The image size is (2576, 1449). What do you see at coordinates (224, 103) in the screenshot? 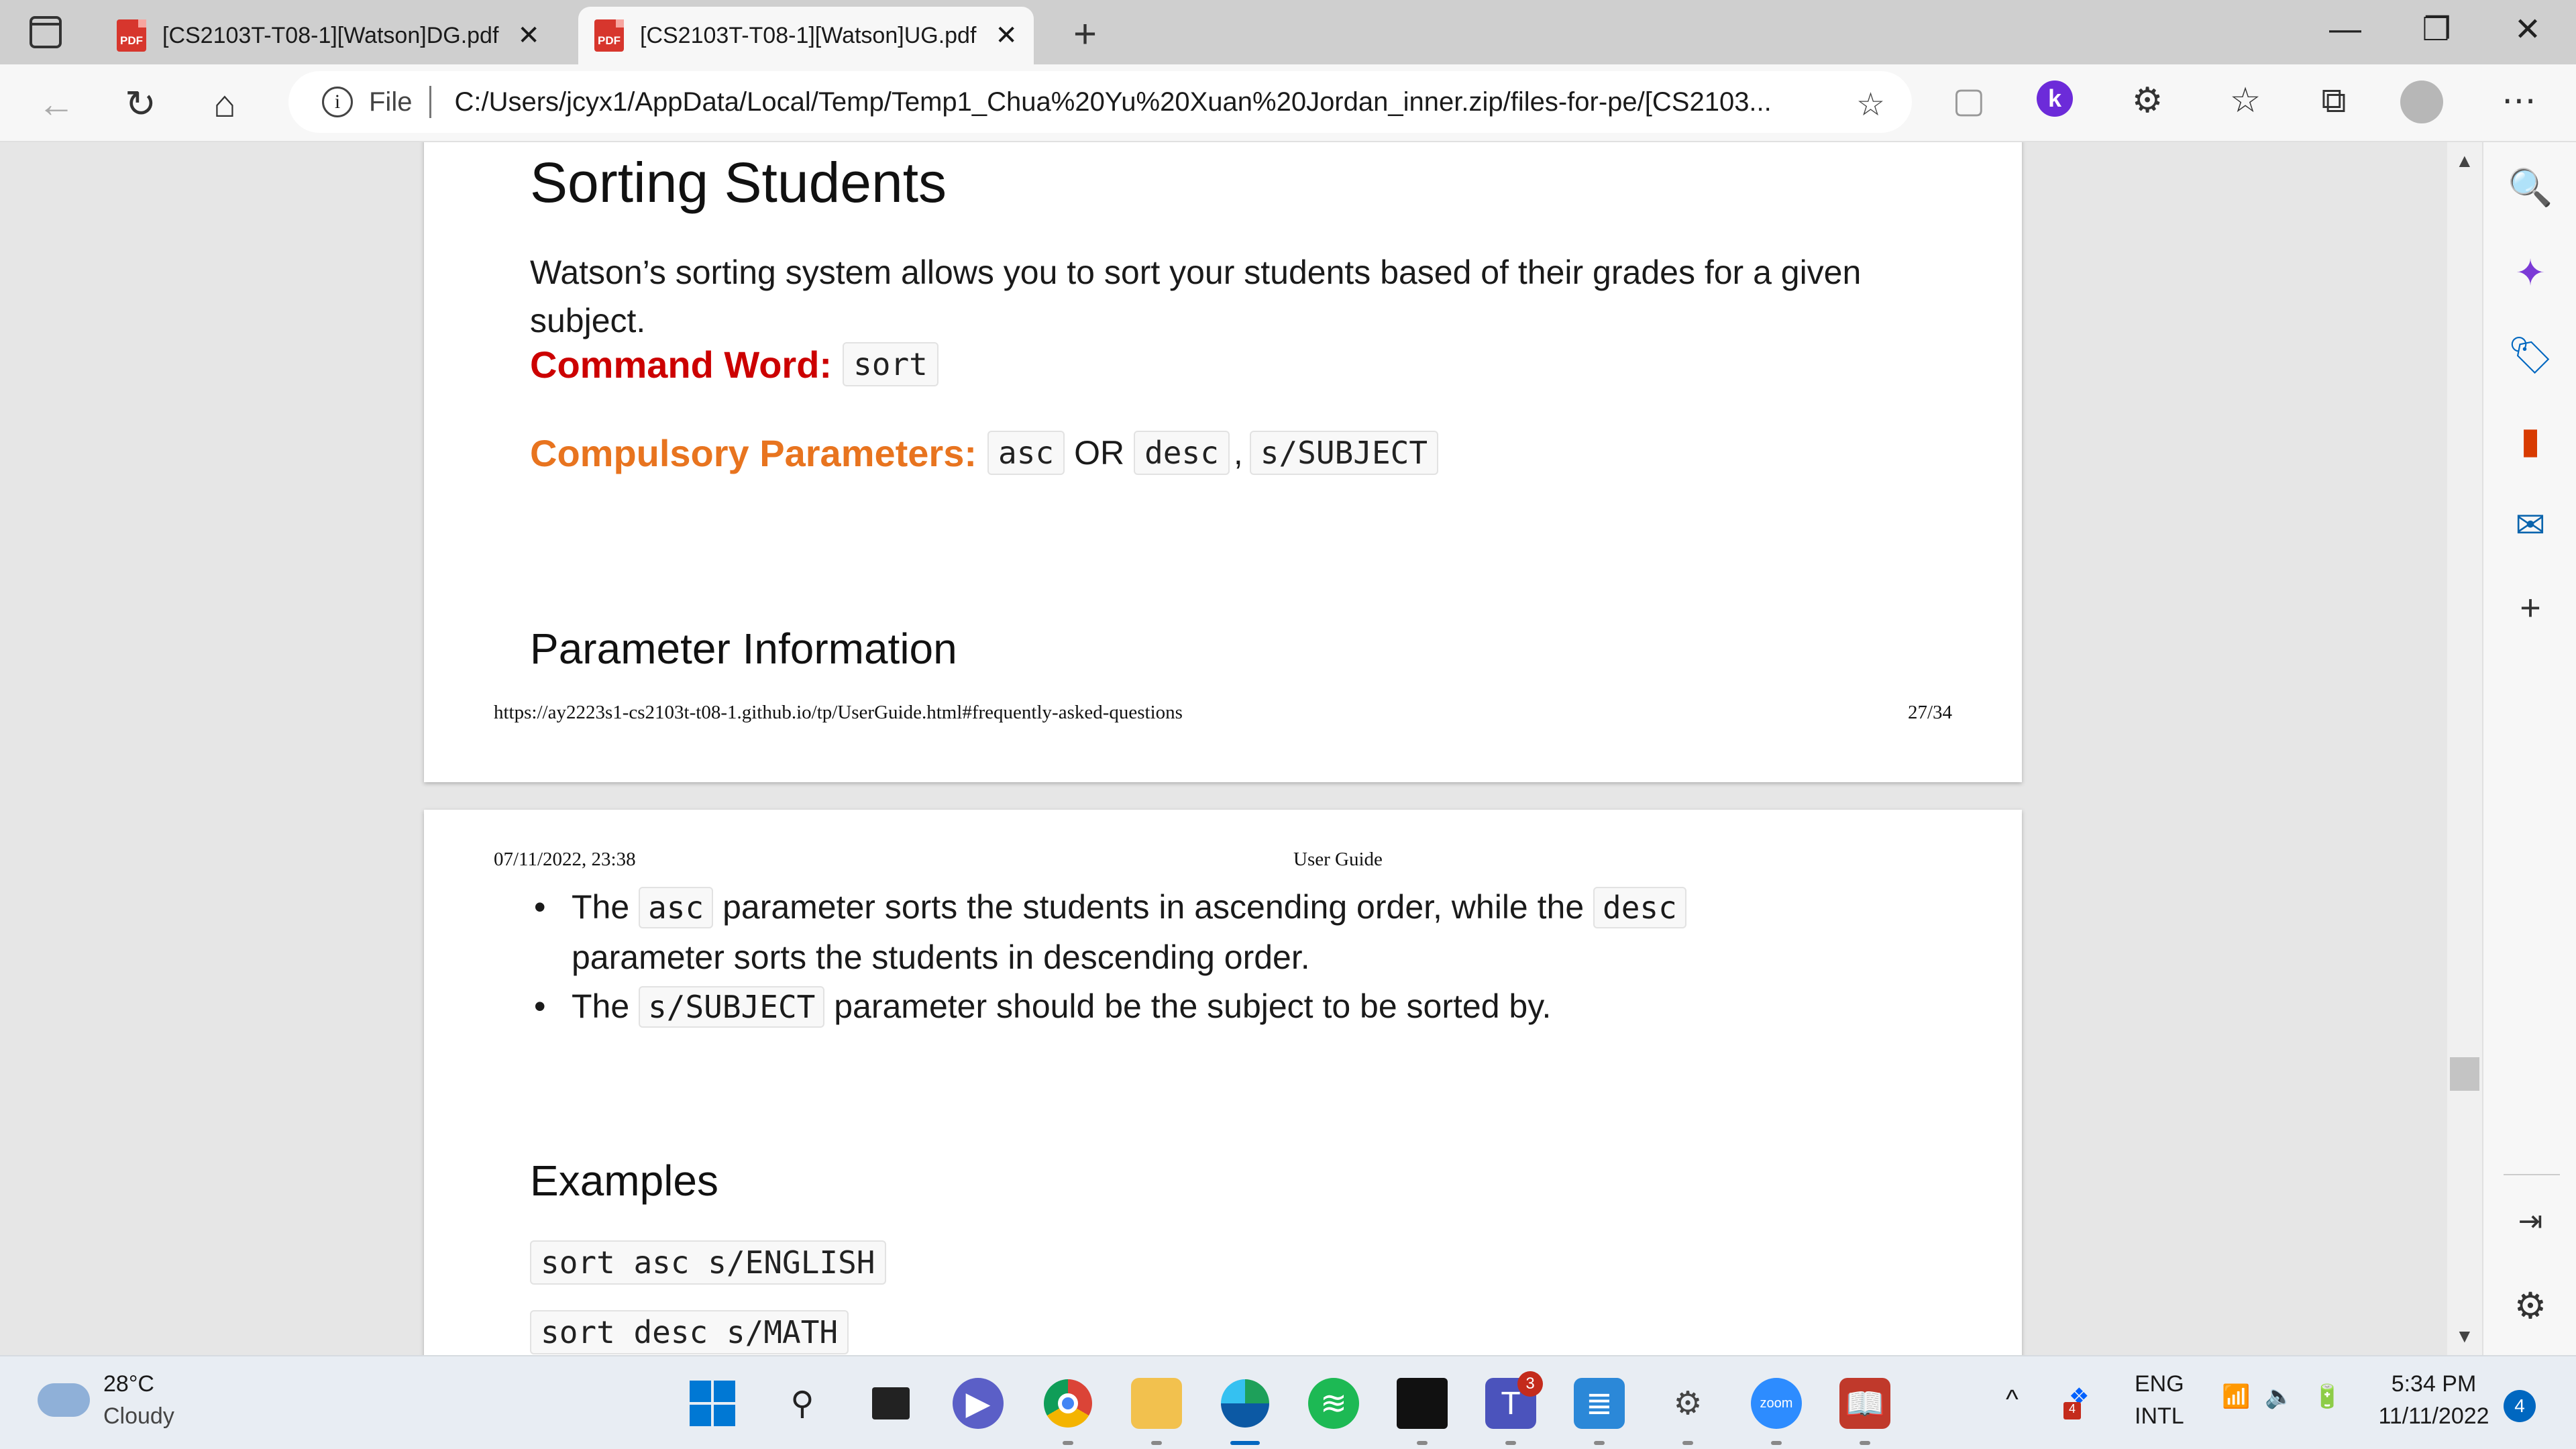
I see `home-icon: ⌂` at bounding box center [224, 103].